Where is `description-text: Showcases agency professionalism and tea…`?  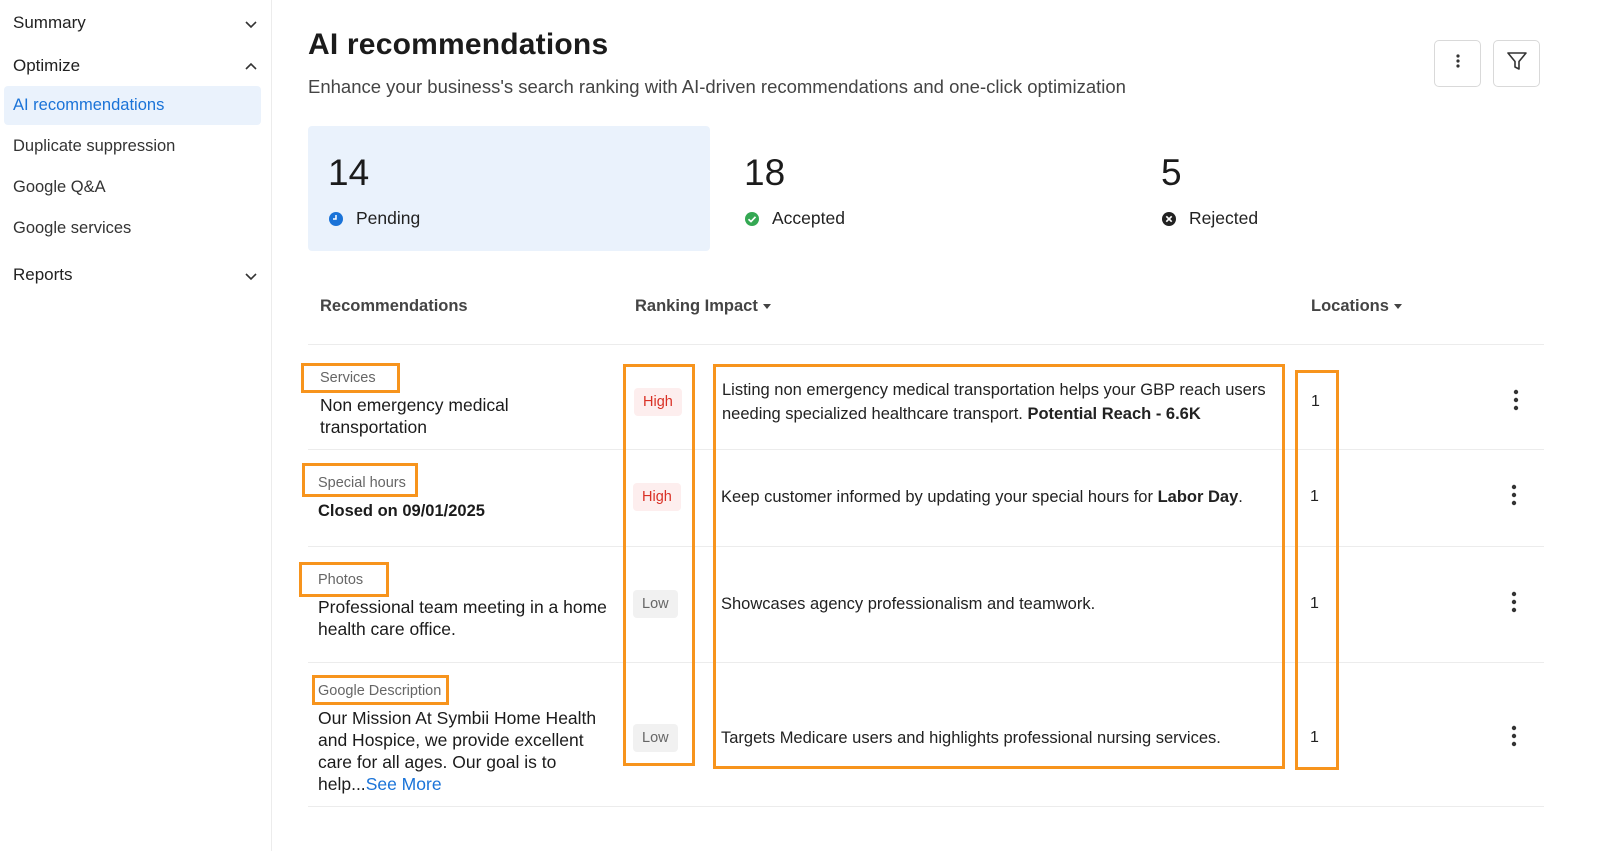
description-text: Showcases agency professionalism and tea… is located at coordinates (908, 604).